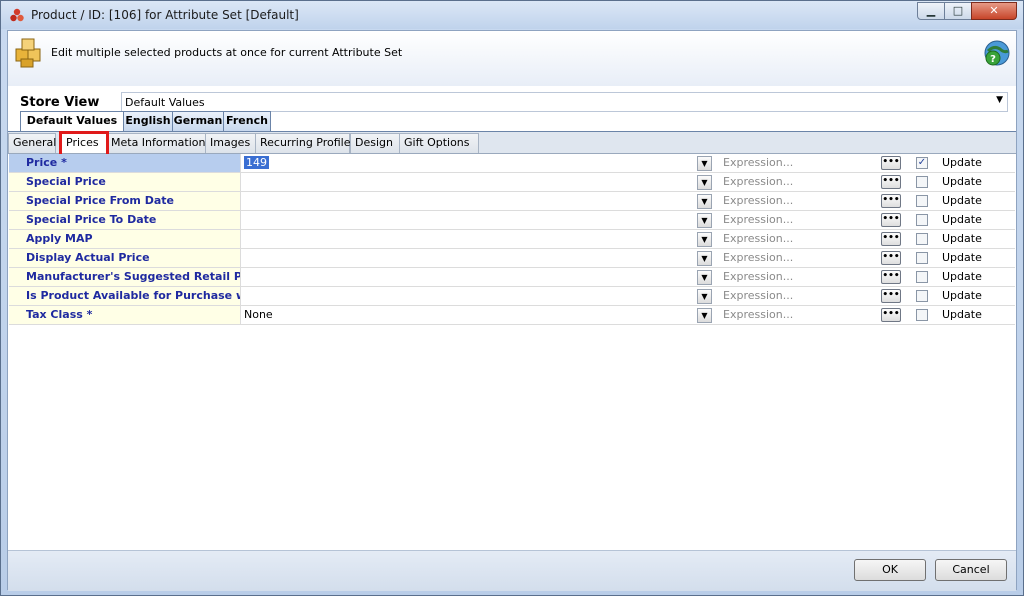 This screenshot has width=1024, height=596. What do you see at coordinates (17, 15) in the screenshot?
I see `app-logo-icon` at bounding box center [17, 15].